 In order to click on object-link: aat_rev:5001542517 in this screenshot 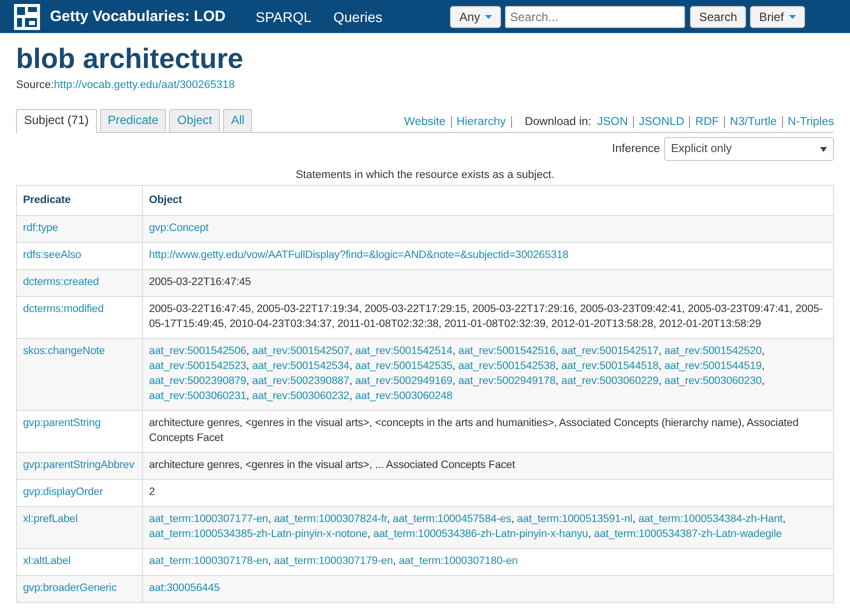, I will do `click(610, 351)`.